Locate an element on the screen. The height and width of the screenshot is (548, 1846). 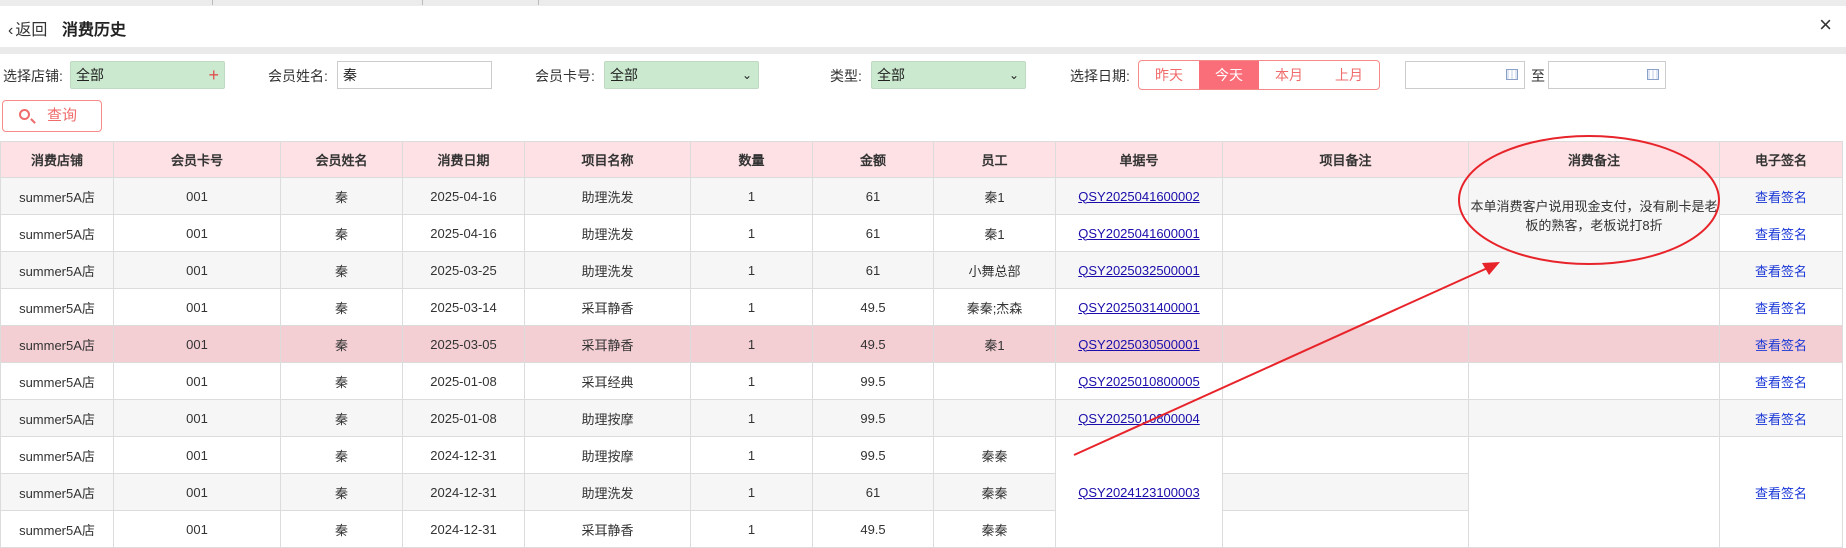
cell-order: QSY2025031400001 is located at coordinates (1139, 307).